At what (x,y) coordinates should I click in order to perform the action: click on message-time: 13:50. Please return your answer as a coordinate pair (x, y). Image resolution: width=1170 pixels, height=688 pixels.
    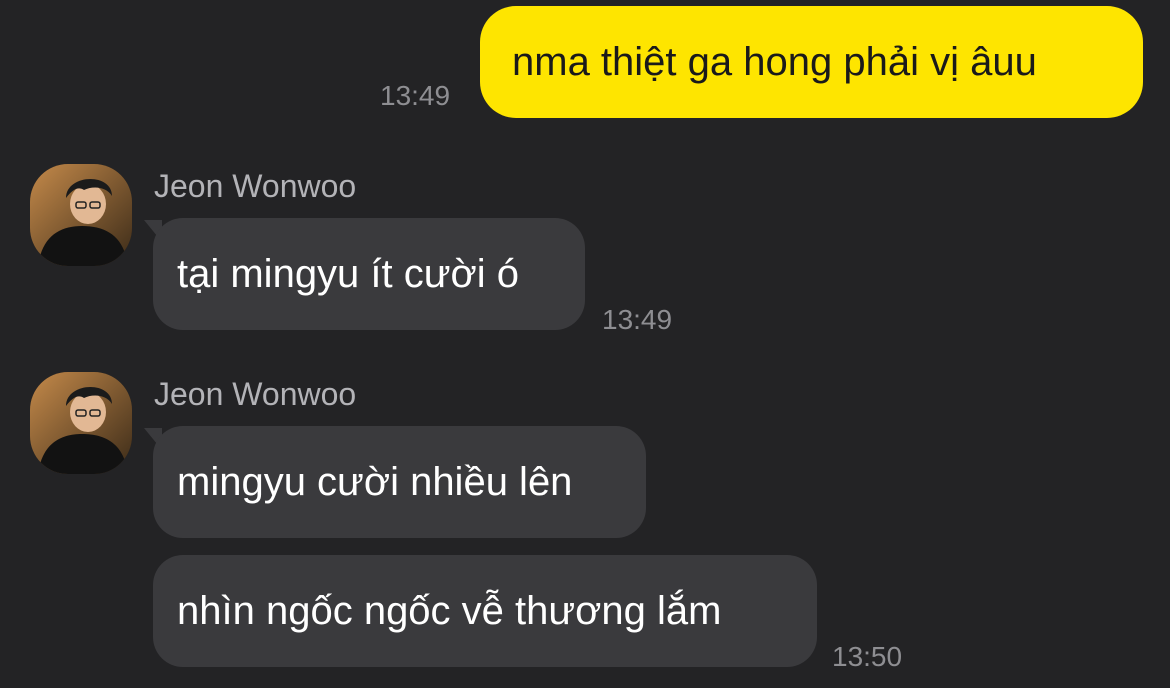
    Looking at the image, I should click on (867, 656).